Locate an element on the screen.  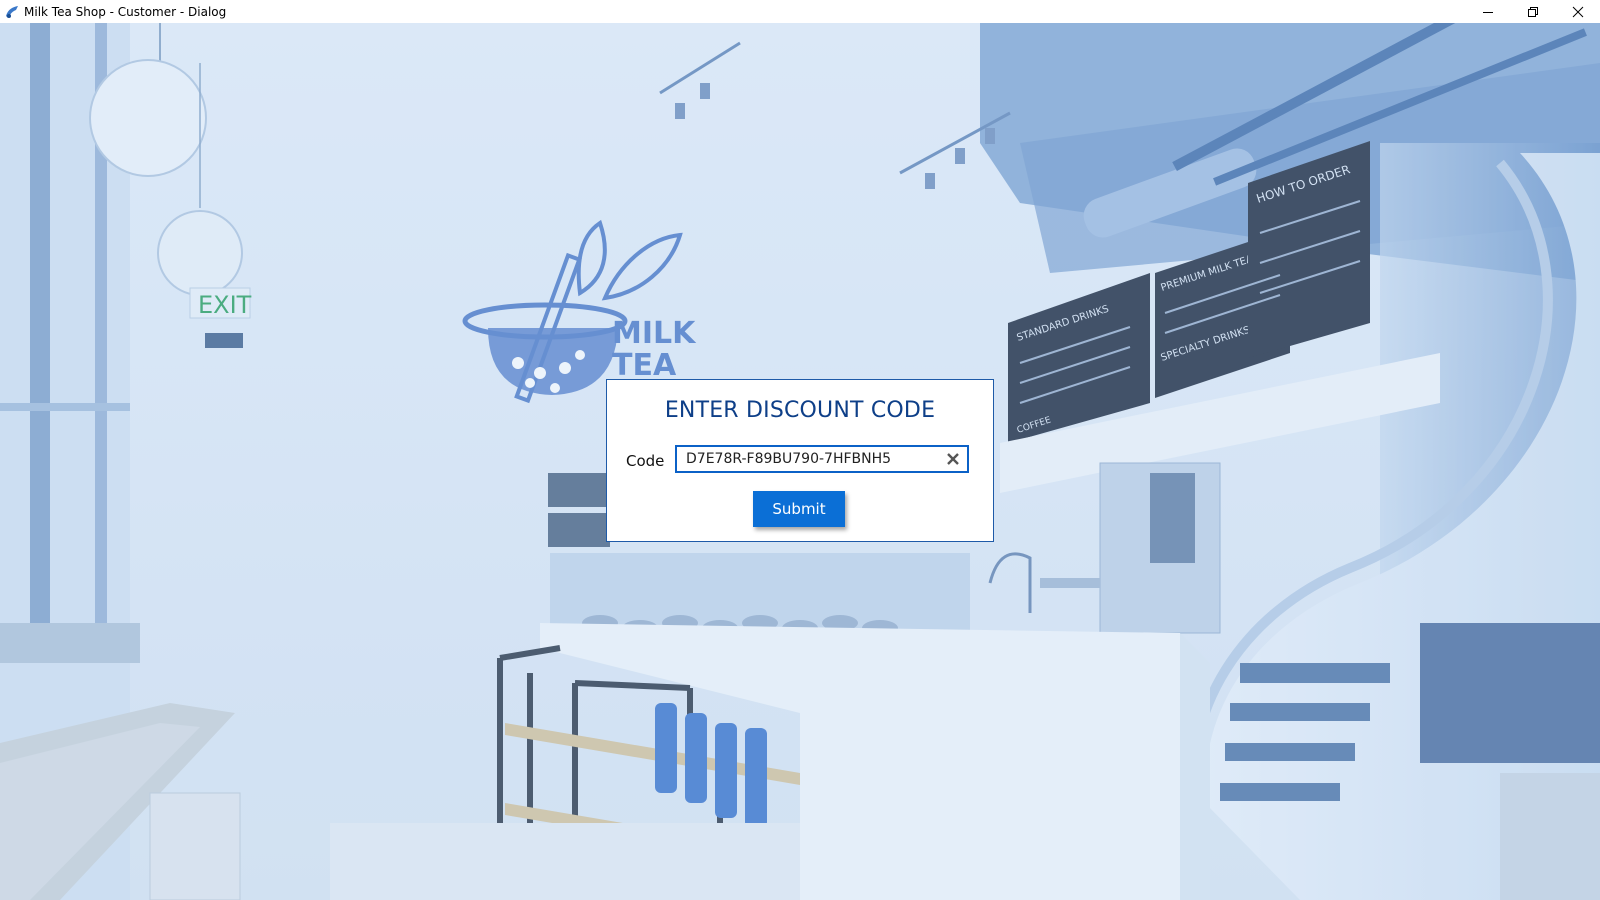
window-title: Milk Tea Shop - Customer - Dialog is located at coordinates (125, 11).